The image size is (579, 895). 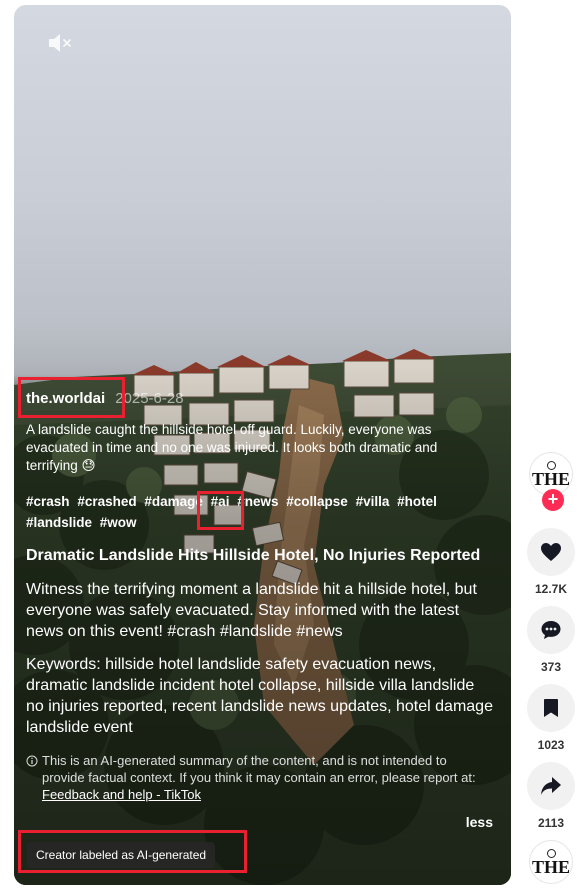 I want to click on feedback-link: Feedback and help - TikTok, so click(x=121, y=794).